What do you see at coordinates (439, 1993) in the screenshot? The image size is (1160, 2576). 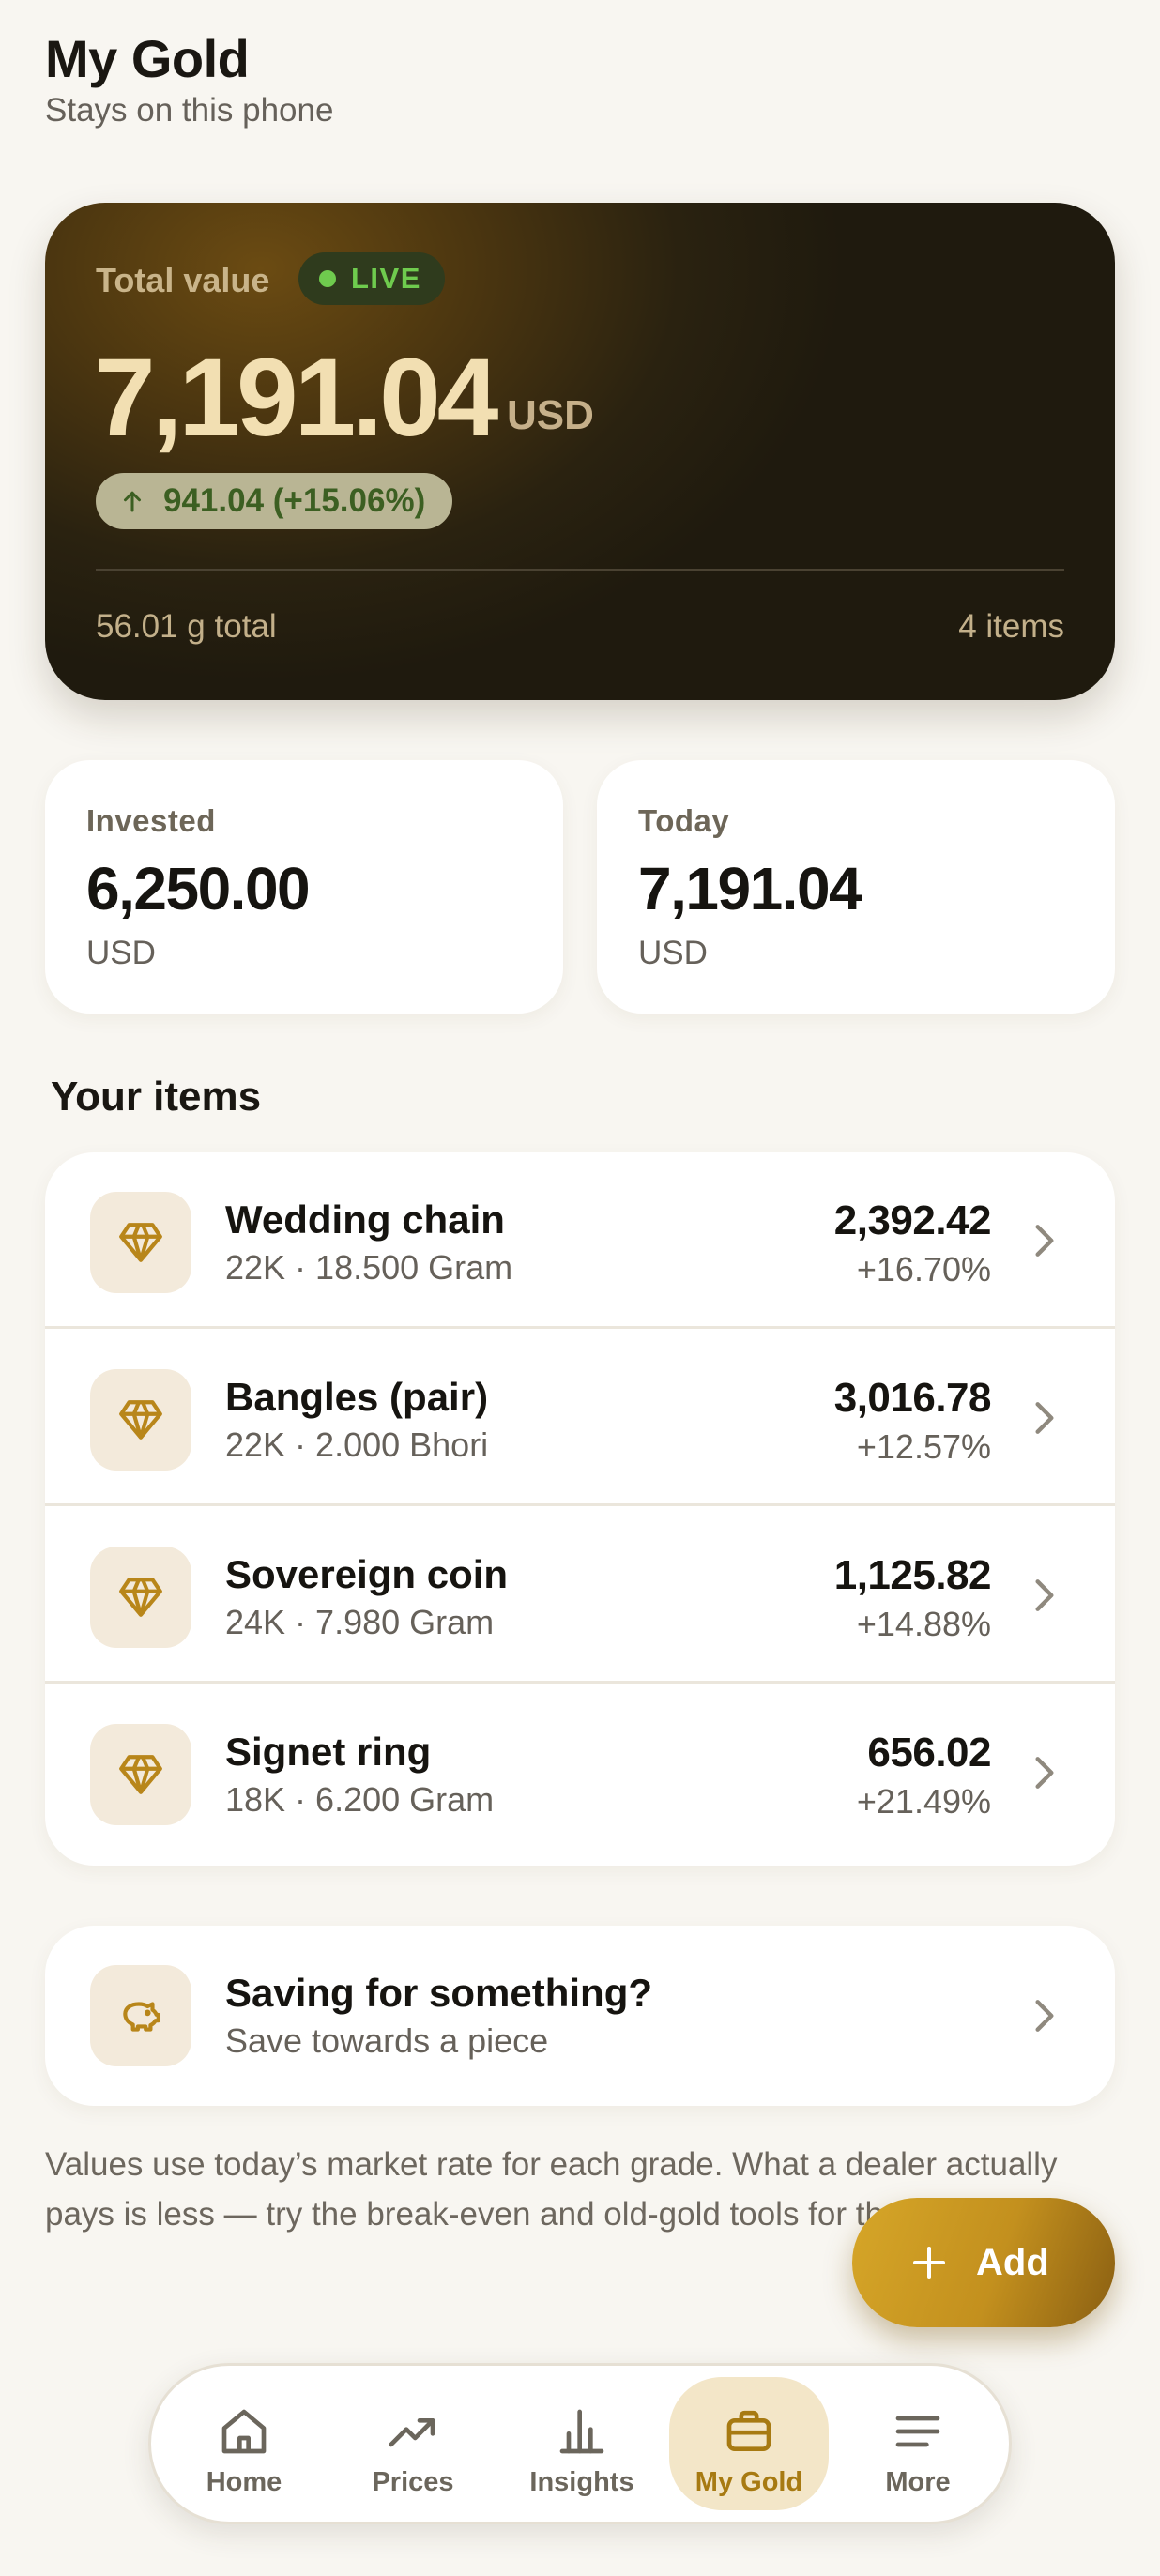 I see `savings-goal-title: Saving for something?` at bounding box center [439, 1993].